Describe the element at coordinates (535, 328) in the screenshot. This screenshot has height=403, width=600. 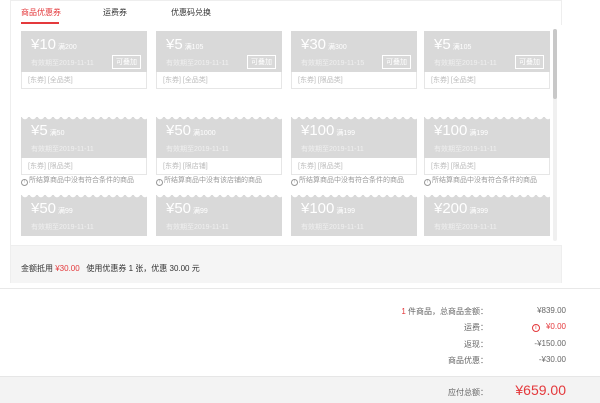
I see `info-icon: i` at that location.